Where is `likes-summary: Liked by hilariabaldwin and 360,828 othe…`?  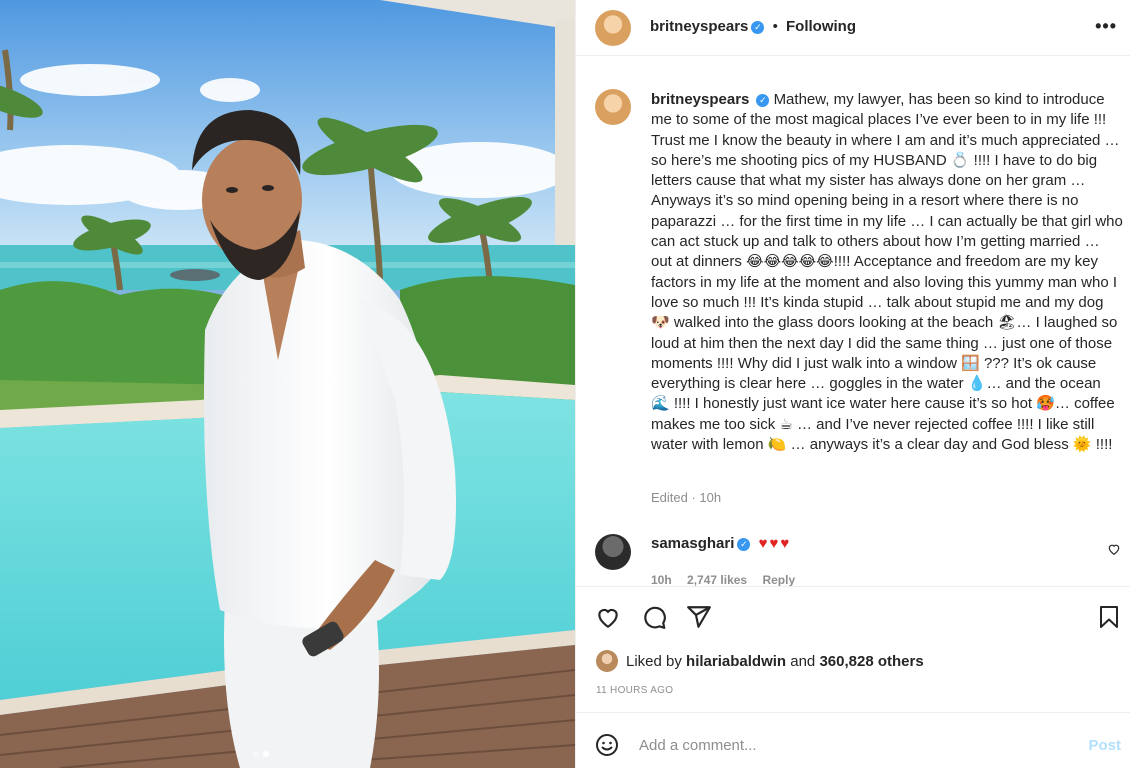 likes-summary: Liked by hilariabaldwin and 360,828 othe… is located at coordinates (760, 661).